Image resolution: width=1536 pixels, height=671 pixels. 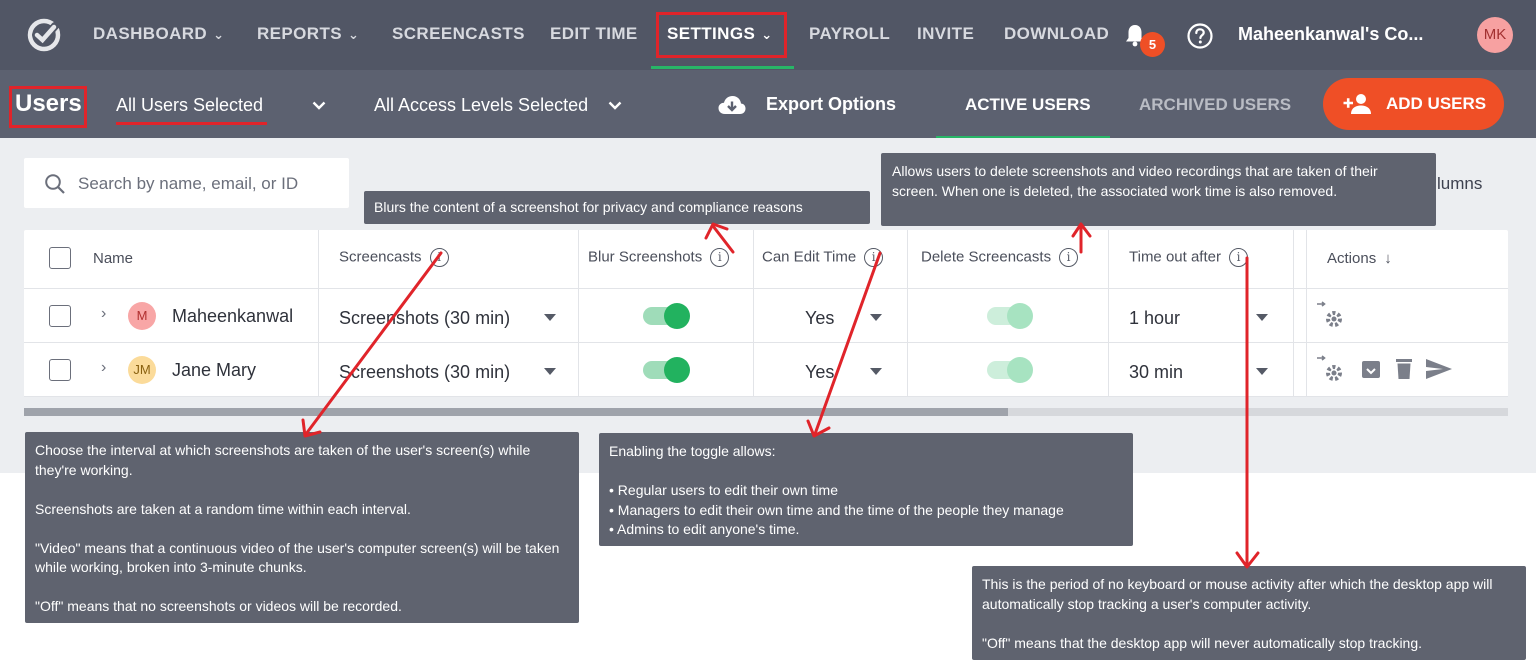 I want to click on nav-download: DOWNLOAD, so click(x=1056, y=34).